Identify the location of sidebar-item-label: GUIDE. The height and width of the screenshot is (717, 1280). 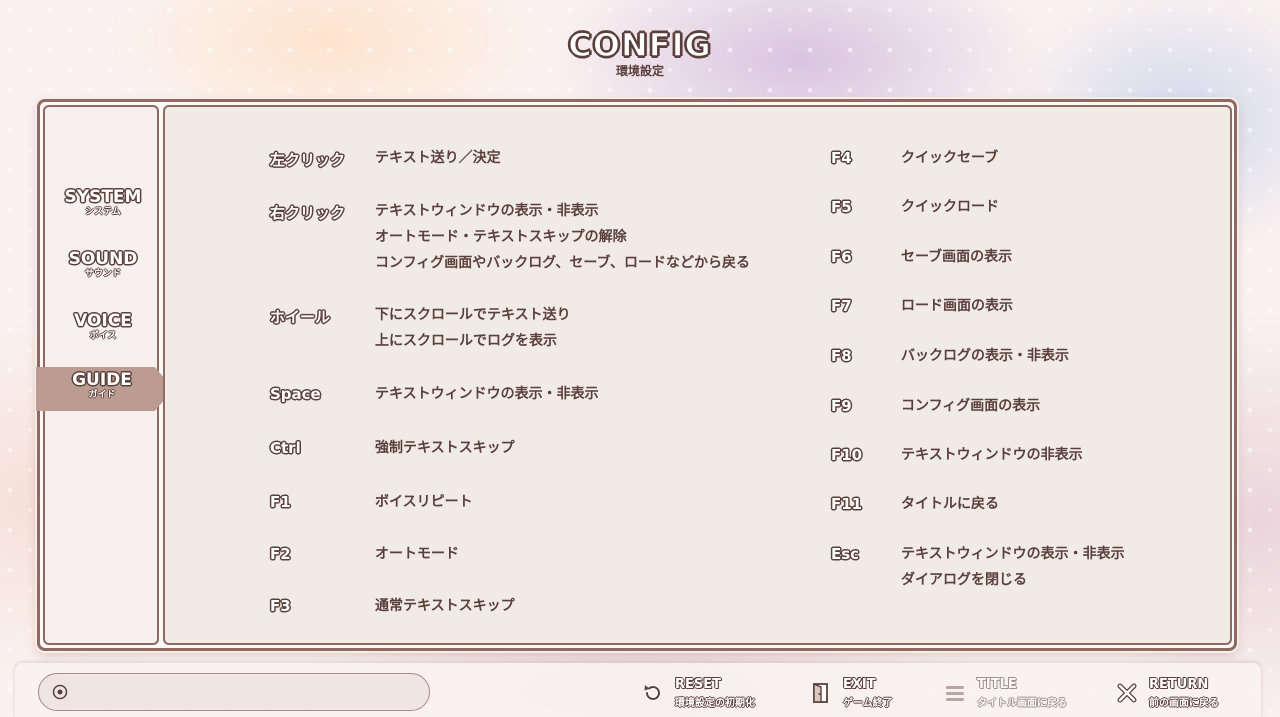
(102, 380).